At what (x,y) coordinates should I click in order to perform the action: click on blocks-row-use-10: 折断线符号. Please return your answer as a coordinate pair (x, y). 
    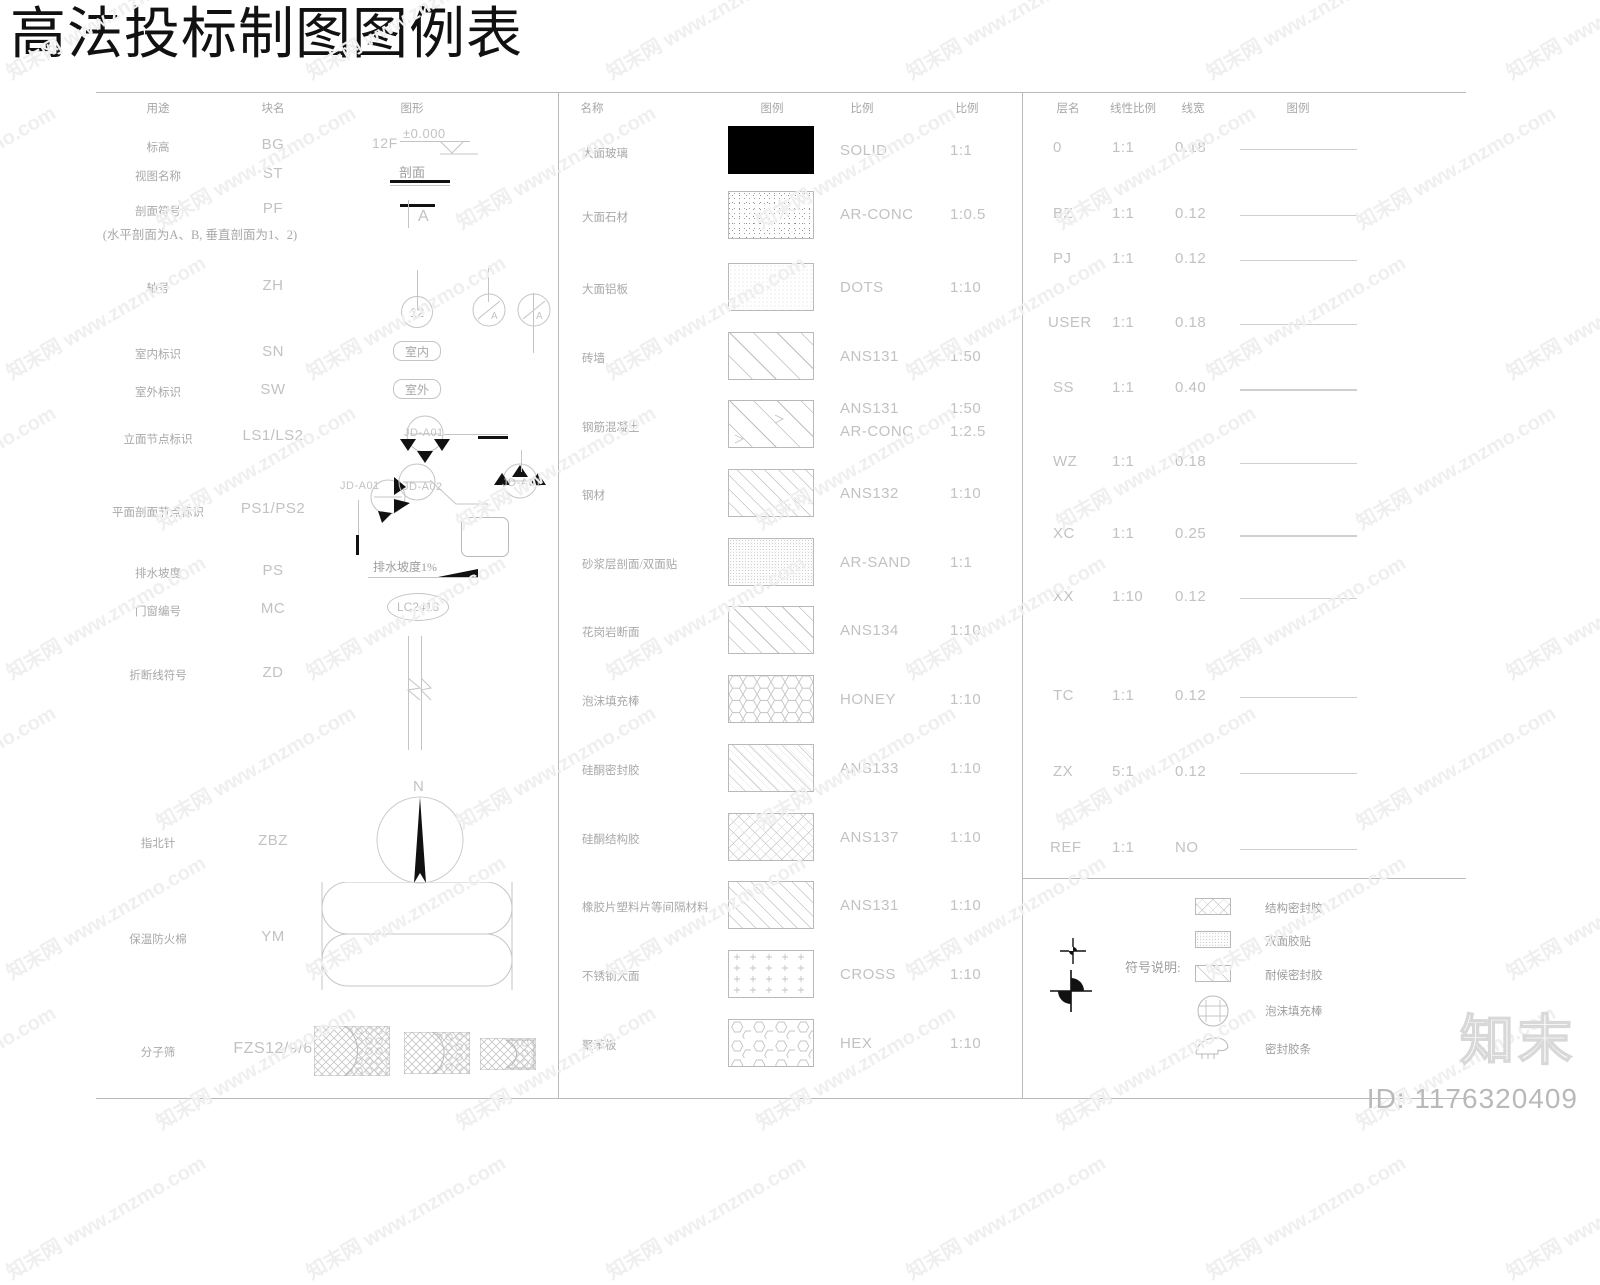
    Looking at the image, I should click on (158, 676).